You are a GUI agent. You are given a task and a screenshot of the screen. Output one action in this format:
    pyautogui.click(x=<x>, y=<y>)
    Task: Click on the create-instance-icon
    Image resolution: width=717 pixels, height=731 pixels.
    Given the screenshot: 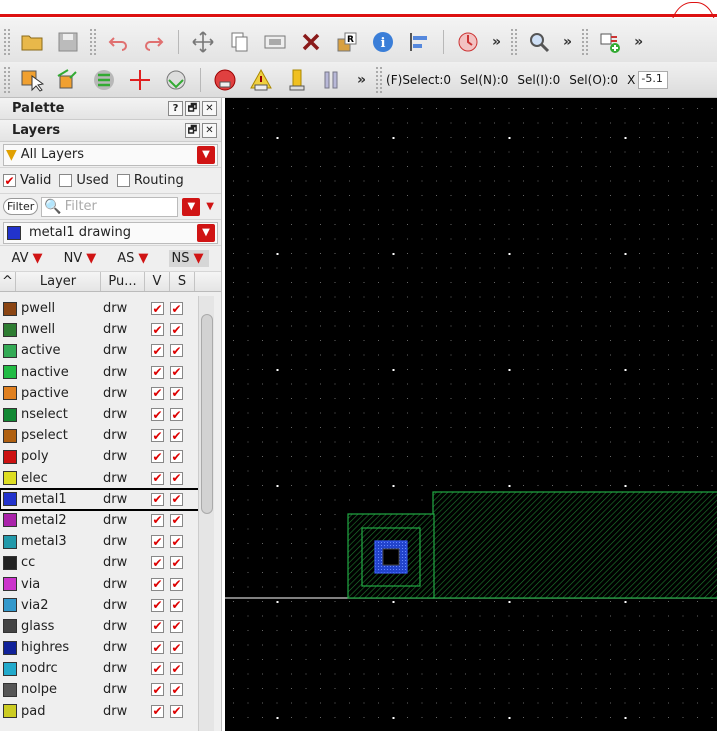 What is the action you would take?
    pyautogui.click(x=610, y=42)
    